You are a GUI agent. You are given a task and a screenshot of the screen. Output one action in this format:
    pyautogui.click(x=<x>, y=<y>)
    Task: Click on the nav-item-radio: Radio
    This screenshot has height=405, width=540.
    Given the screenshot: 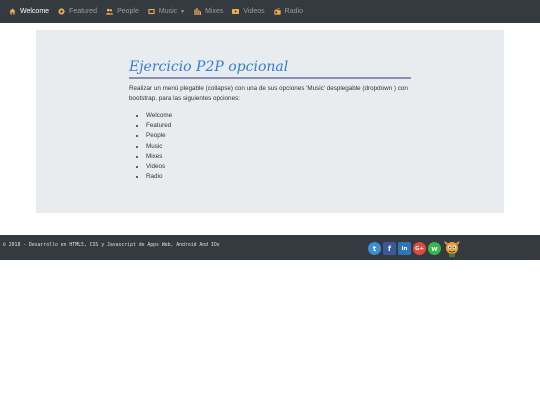 What is the action you would take?
    pyautogui.click(x=288, y=11)
    